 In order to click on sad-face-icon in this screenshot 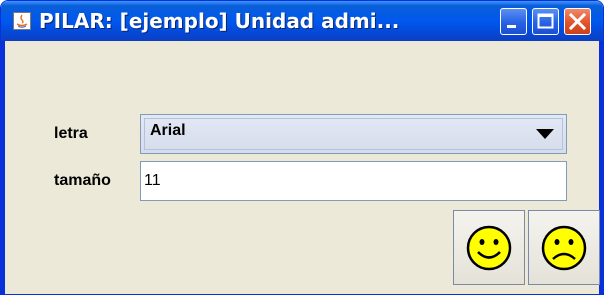, I will do `click(564, 248)`.